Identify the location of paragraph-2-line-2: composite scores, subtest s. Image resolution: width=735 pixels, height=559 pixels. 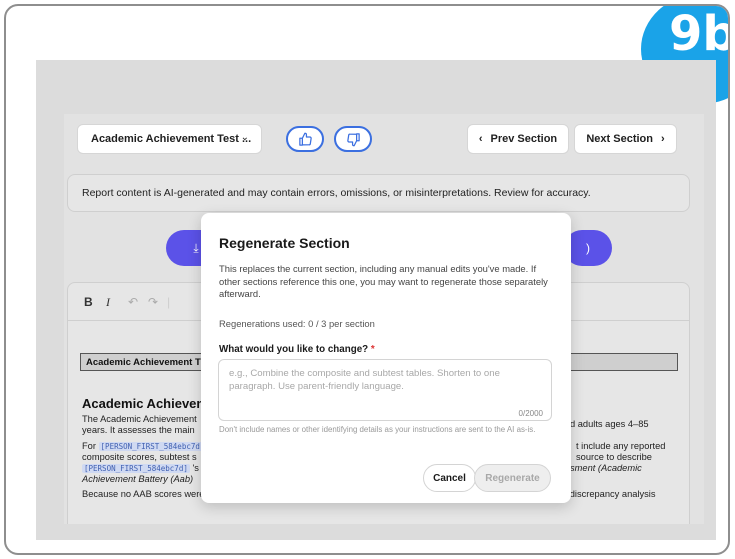
(139, 457).